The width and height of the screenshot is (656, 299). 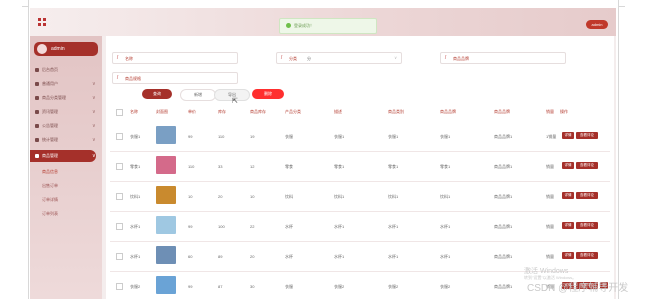 What do you see at coordinates (393, 286) in the screenshot?
I see `cell-type: 衣服2` at bounding box center [393, 286].